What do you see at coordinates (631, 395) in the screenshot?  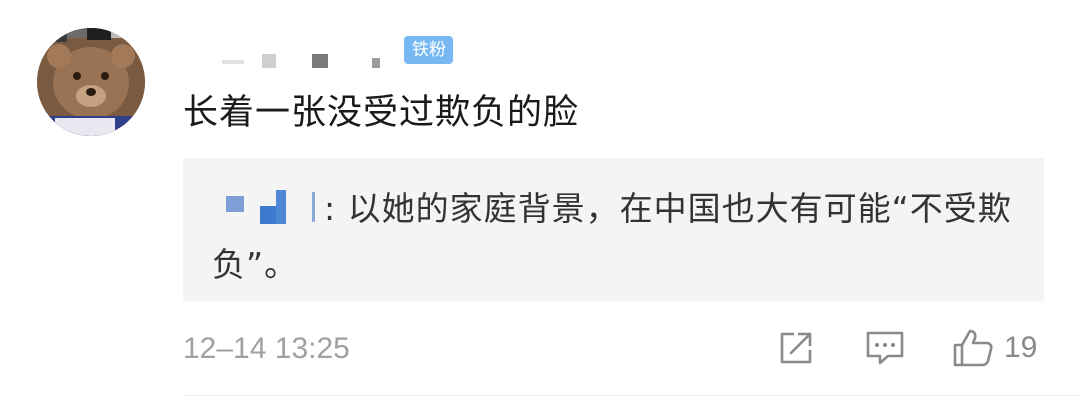 I see `divider` at bounding box center [631, 395].